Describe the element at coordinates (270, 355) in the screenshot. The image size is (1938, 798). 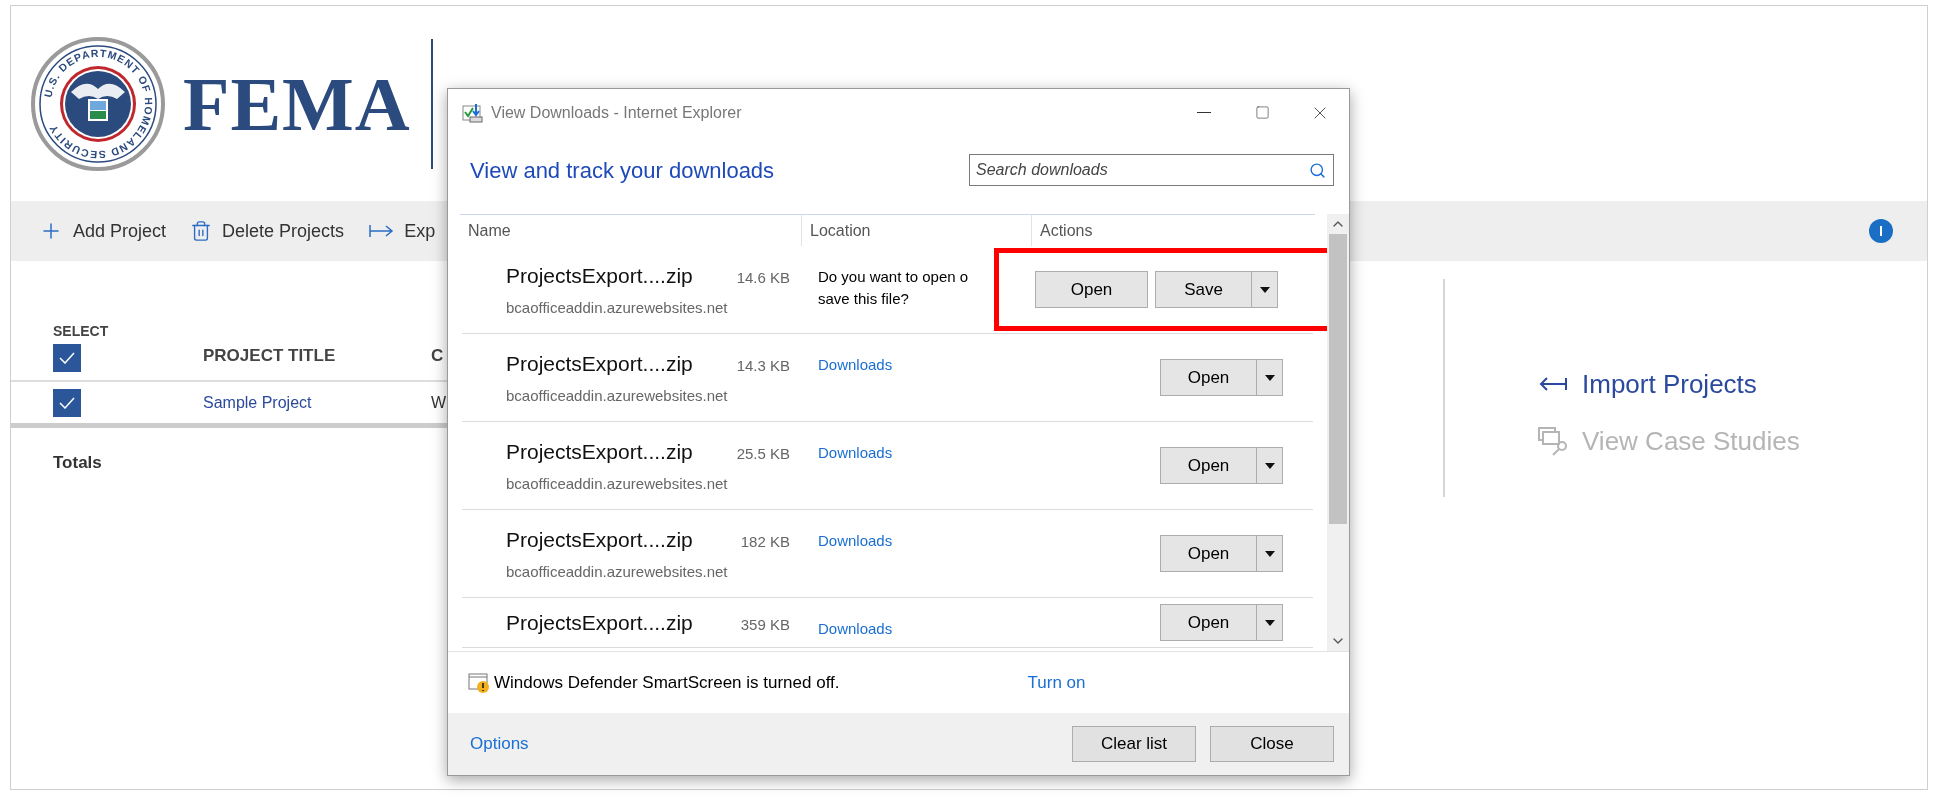
I see `column-header: PROJECT TITLE` at that location.